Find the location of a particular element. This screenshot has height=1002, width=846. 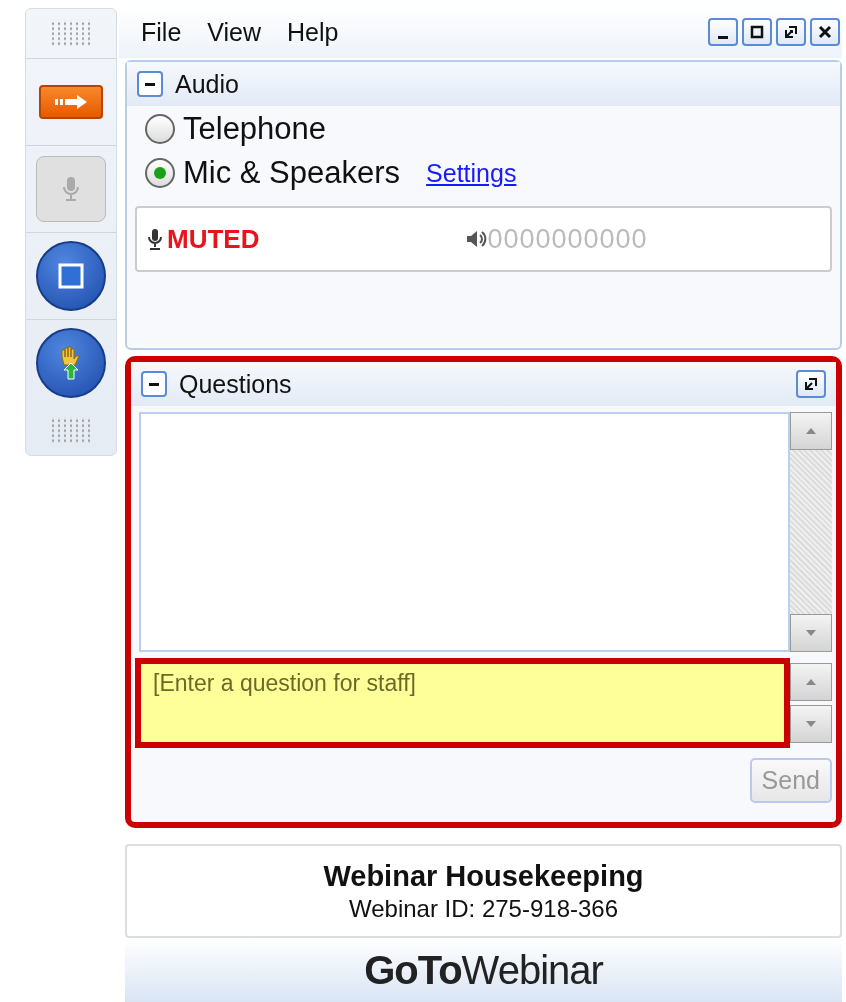

maximize-button is located at coordinates (757, 32).